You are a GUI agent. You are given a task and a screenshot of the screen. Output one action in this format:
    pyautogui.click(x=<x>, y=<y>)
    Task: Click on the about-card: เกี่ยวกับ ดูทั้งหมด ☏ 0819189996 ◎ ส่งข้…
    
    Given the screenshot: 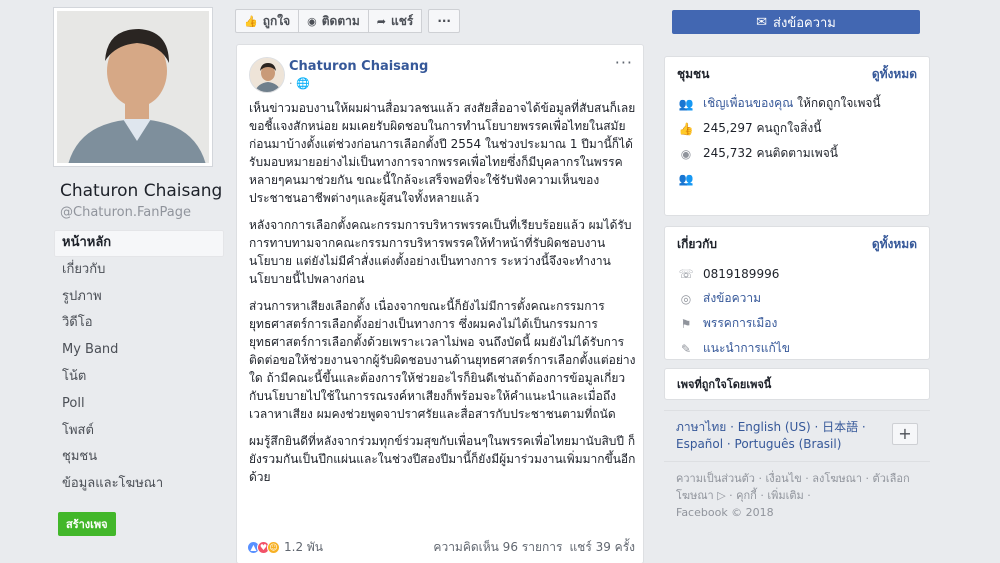 What is the action you would take?
    pyautogui.click(x=797, y=293)
    